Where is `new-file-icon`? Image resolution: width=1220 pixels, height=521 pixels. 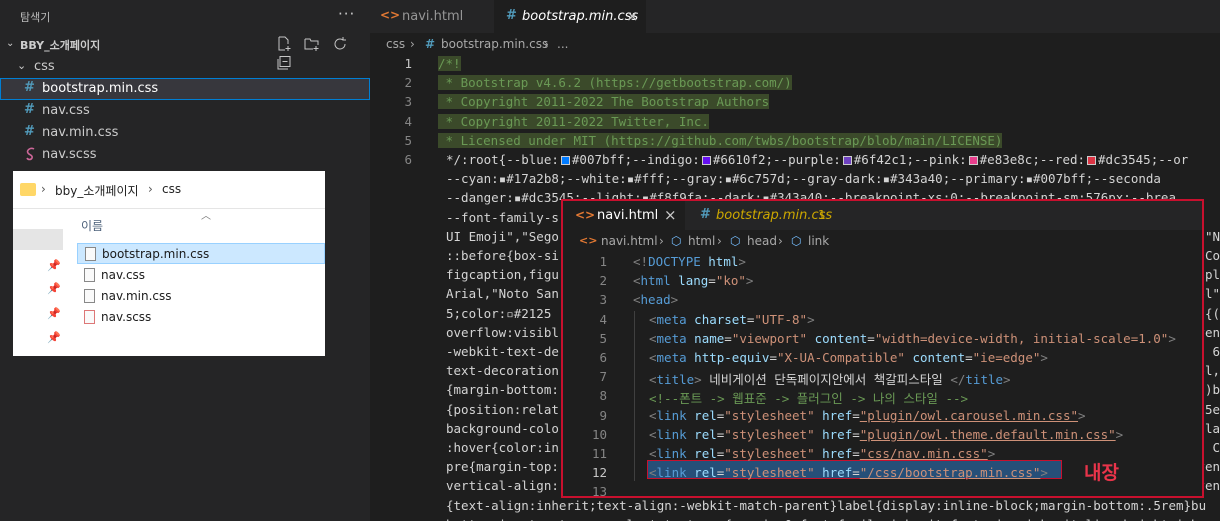
new-file-icon is located at coordinates (284, 44).